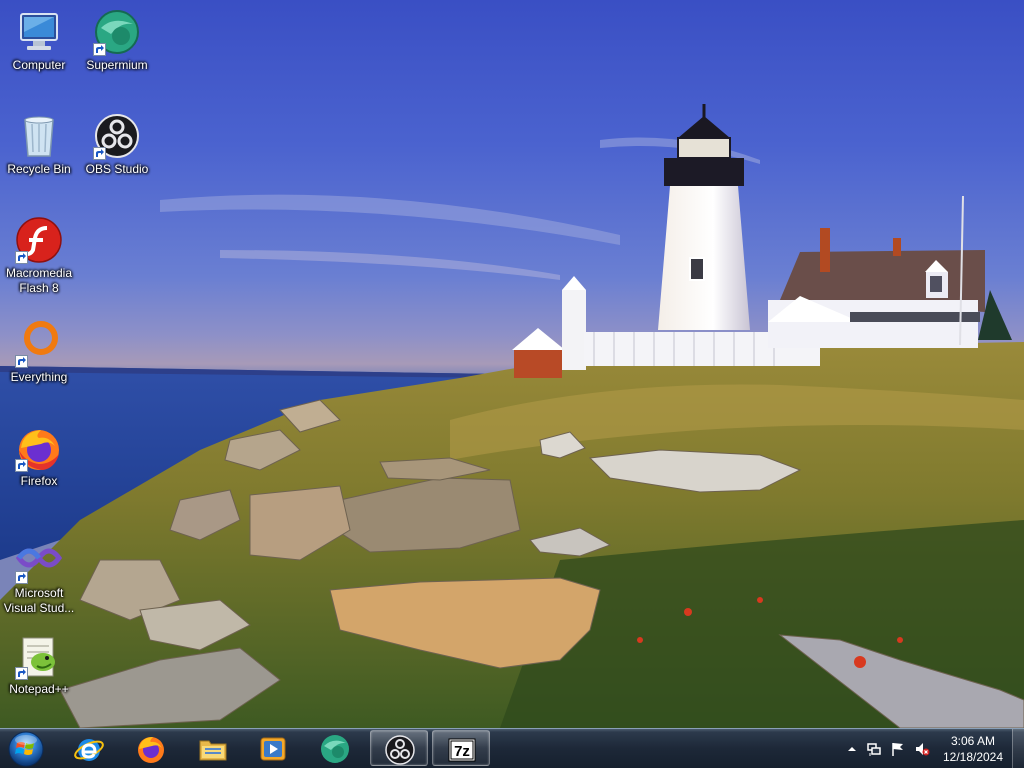 The height and width of the screenshot is (773, 1024). I want to click on volume-muted-icon, so click(923, 749).